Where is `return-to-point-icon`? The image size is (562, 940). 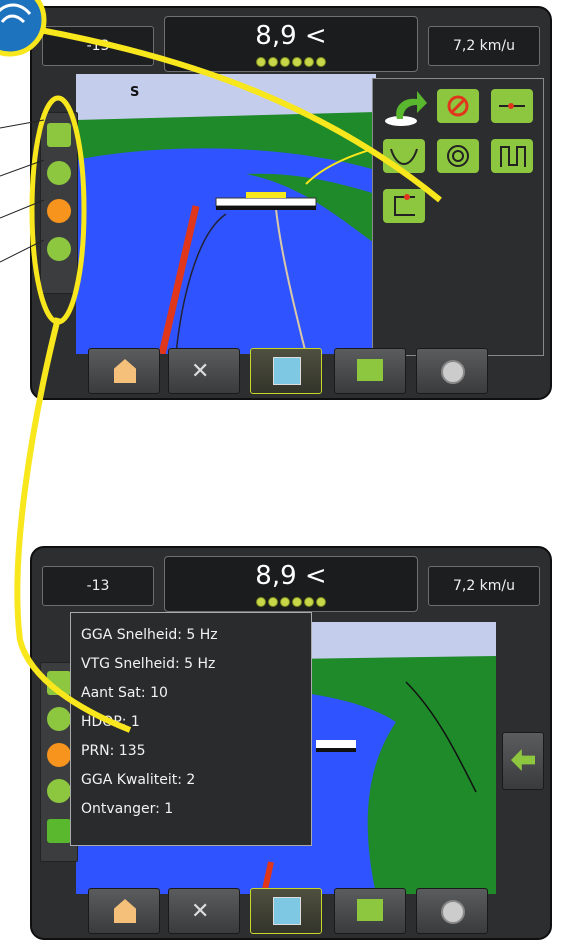
return-to-point-icon is located at coordinates (405, 107).